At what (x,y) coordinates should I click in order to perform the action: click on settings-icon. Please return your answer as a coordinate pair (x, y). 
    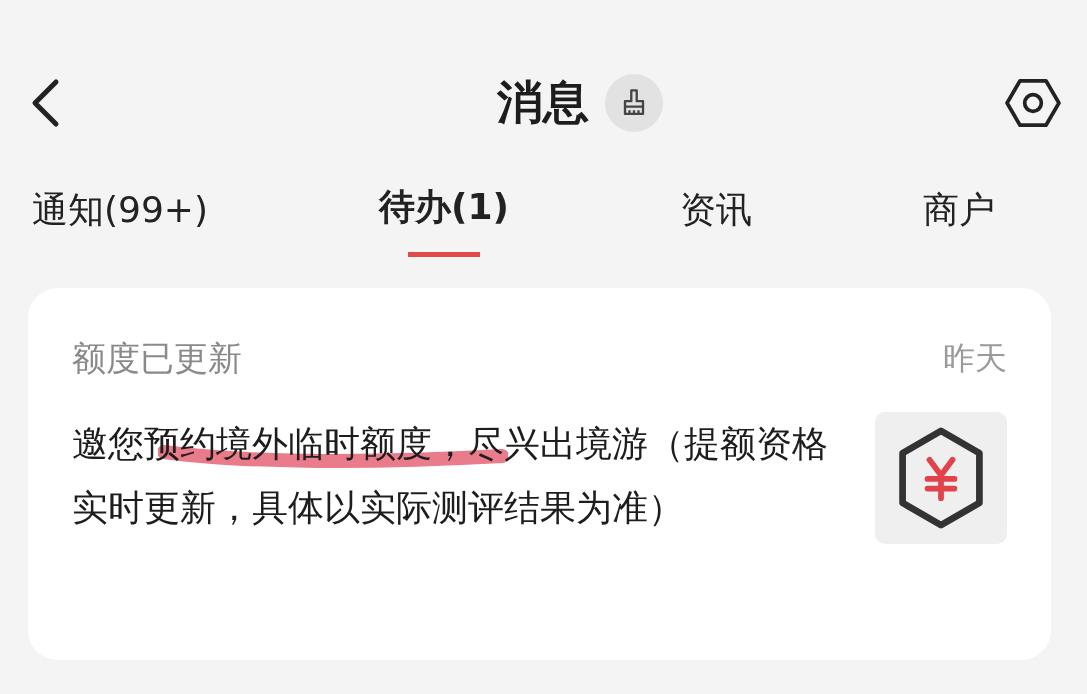
    Looking at the image, I should click on (1033, 103).